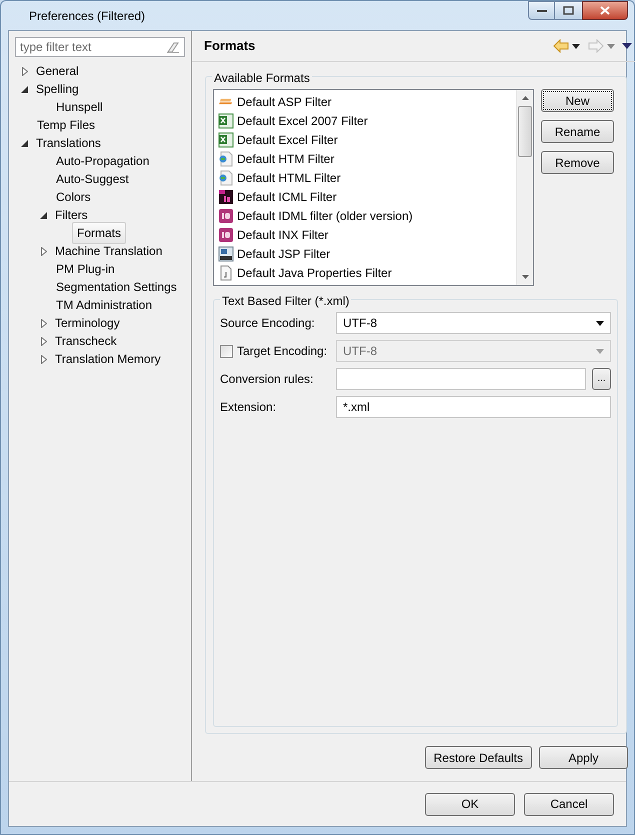 This screenshot has width=635, height=835. I want to click on format-item: Default HTML Filter, so click(289, 177).